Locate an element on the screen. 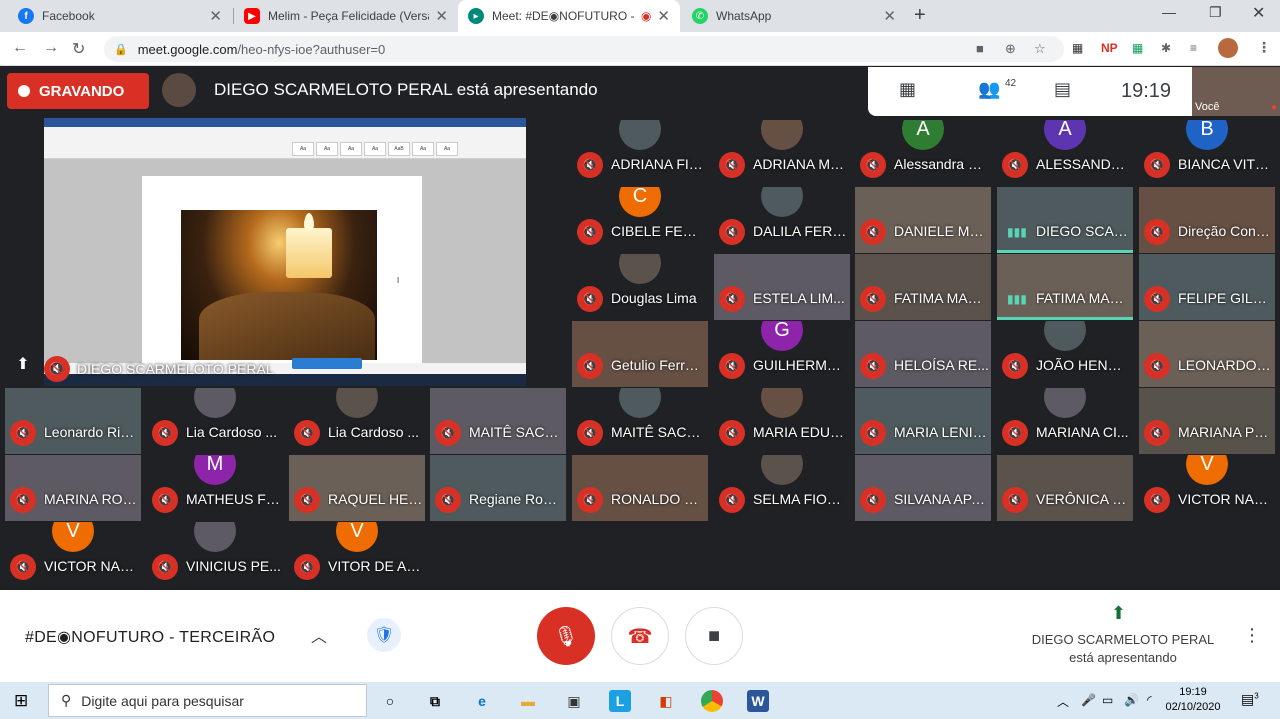 Image resolution: width=1280 pixels, height=719 pixels. battery-icon: ▭ is located at coordinates (1107, 700).